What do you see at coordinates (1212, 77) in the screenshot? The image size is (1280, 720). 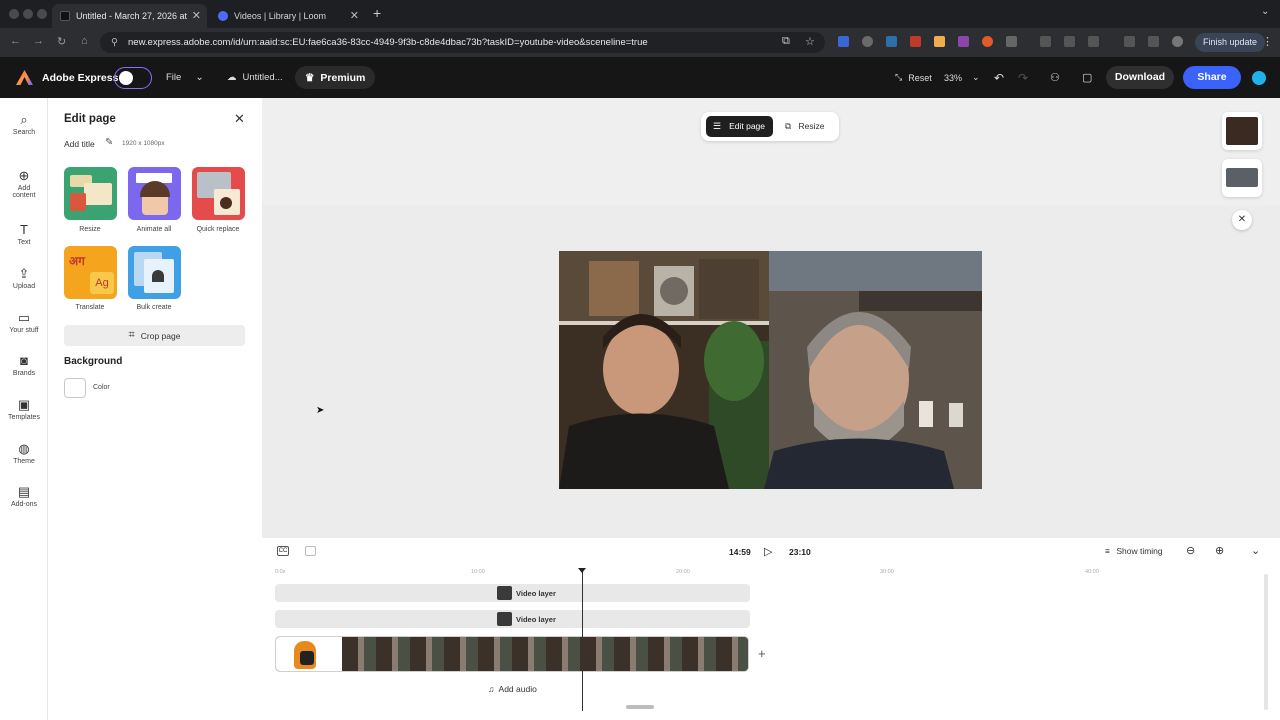 I see `share-button: Share` at bounding box center [1212, 77].